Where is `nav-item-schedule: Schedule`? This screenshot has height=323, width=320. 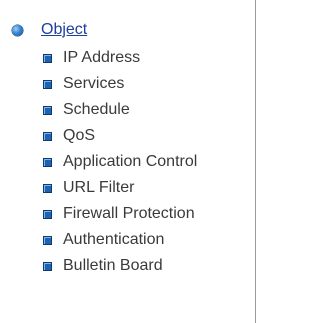
nav-item-schedule: Schedule is located at coordinates (120, 110).